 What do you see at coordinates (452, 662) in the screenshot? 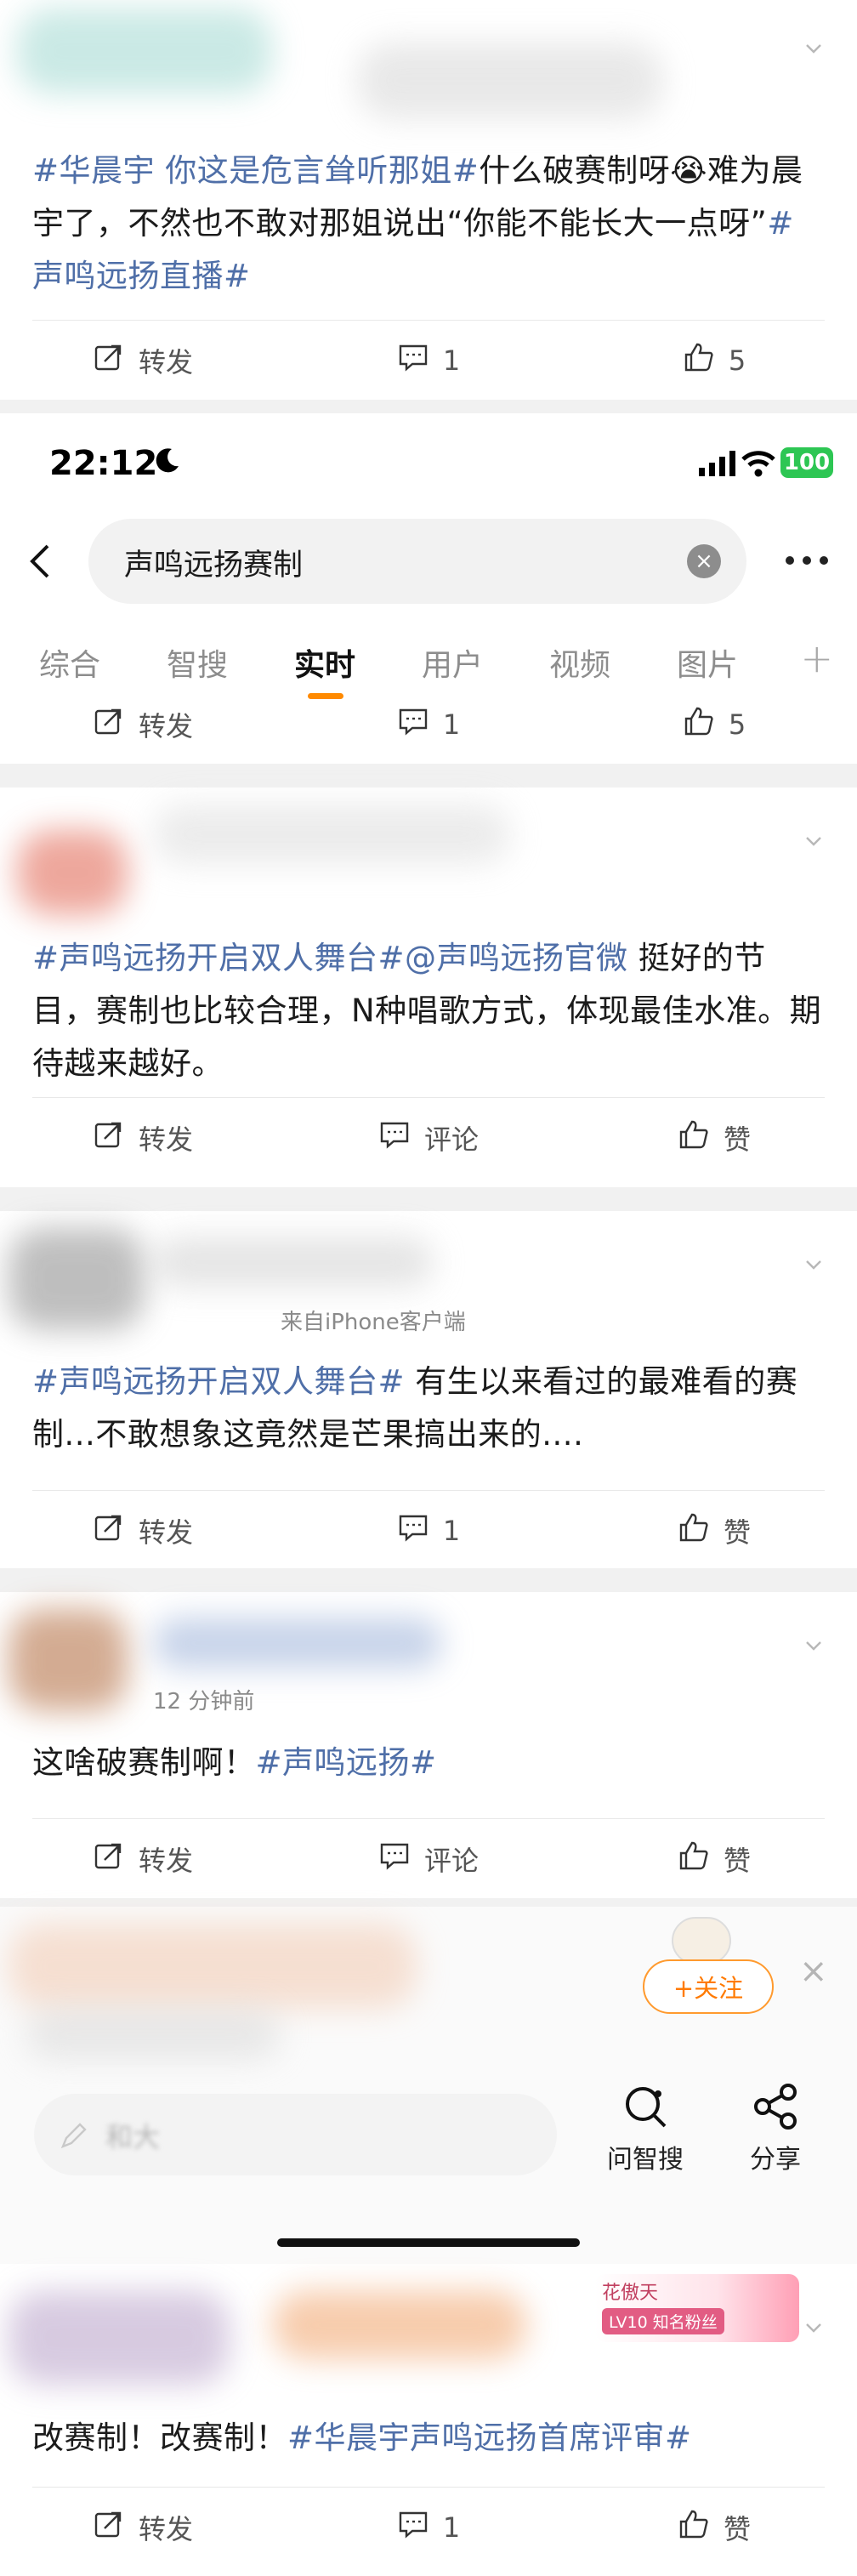
I see `tab-users: 用户` at bounding box center [452, 662].